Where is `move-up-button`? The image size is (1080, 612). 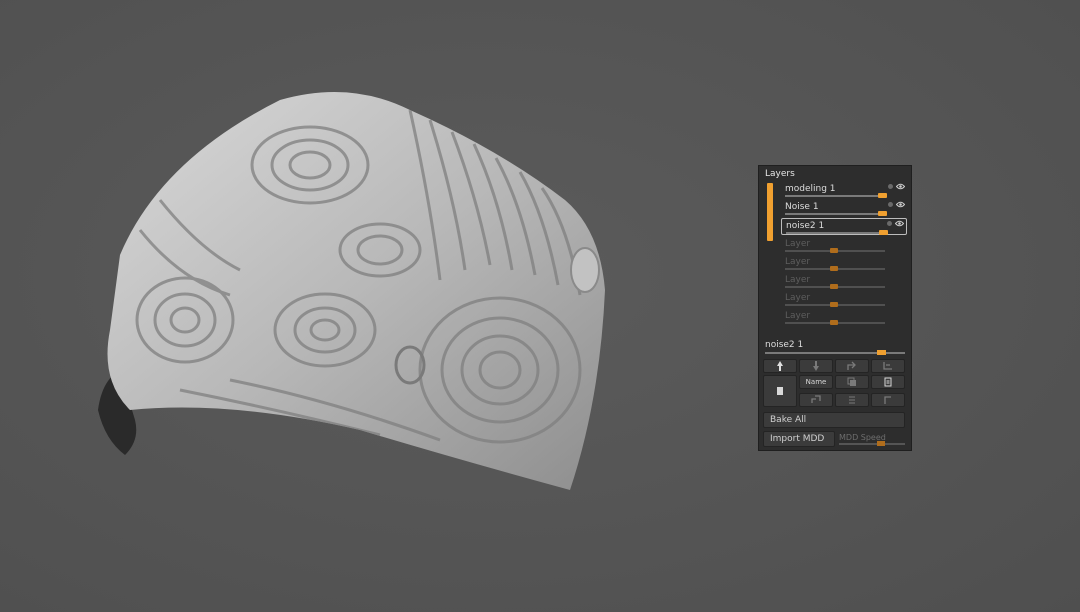
move-up-button is located at coordinates (780, 366).